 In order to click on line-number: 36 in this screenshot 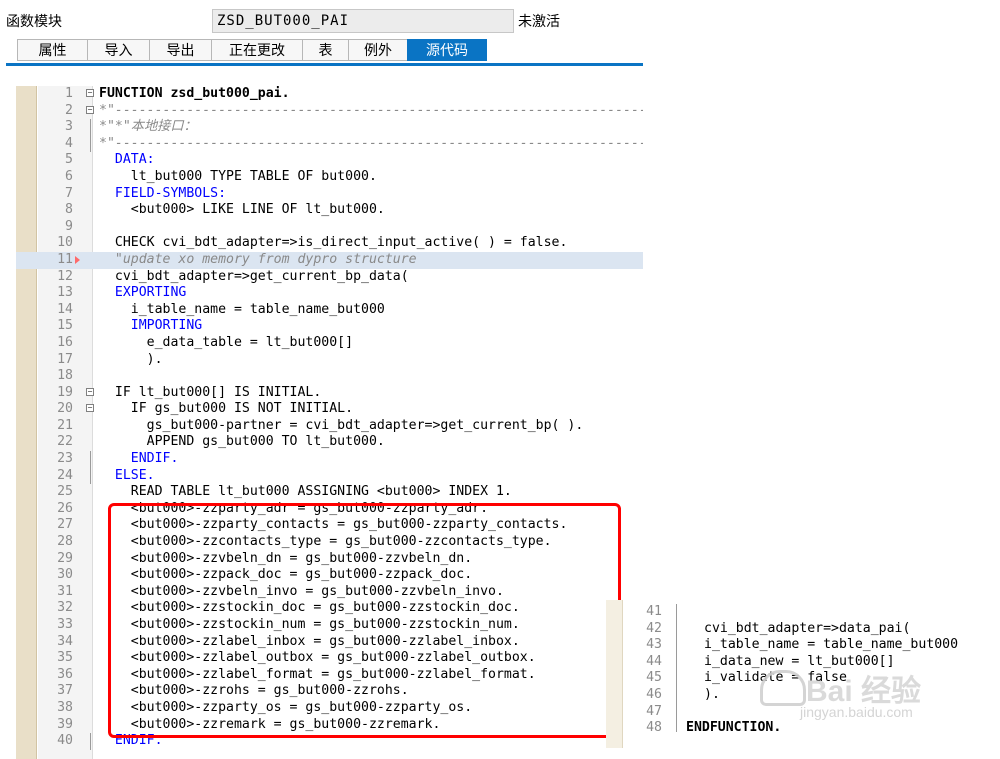, I will do `click(65, 674)`.